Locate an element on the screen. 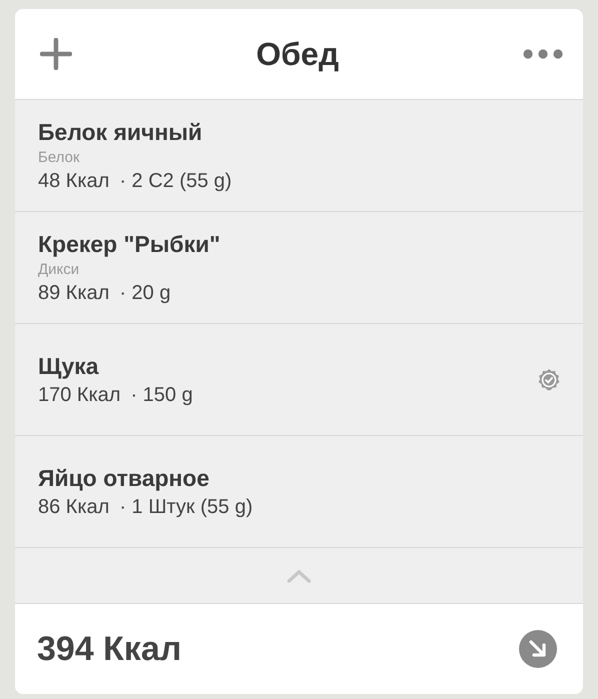  plus-icon is located at coordinates (56, 54).